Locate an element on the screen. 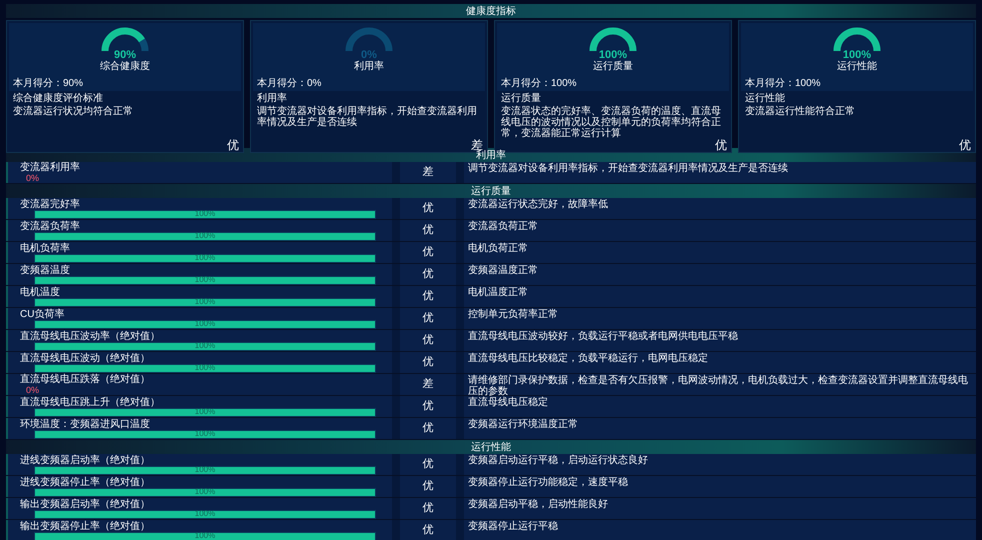 This screenshot has width=982, height=540. description-cell: 电机温度正常 is located at coordinates (720, 296).